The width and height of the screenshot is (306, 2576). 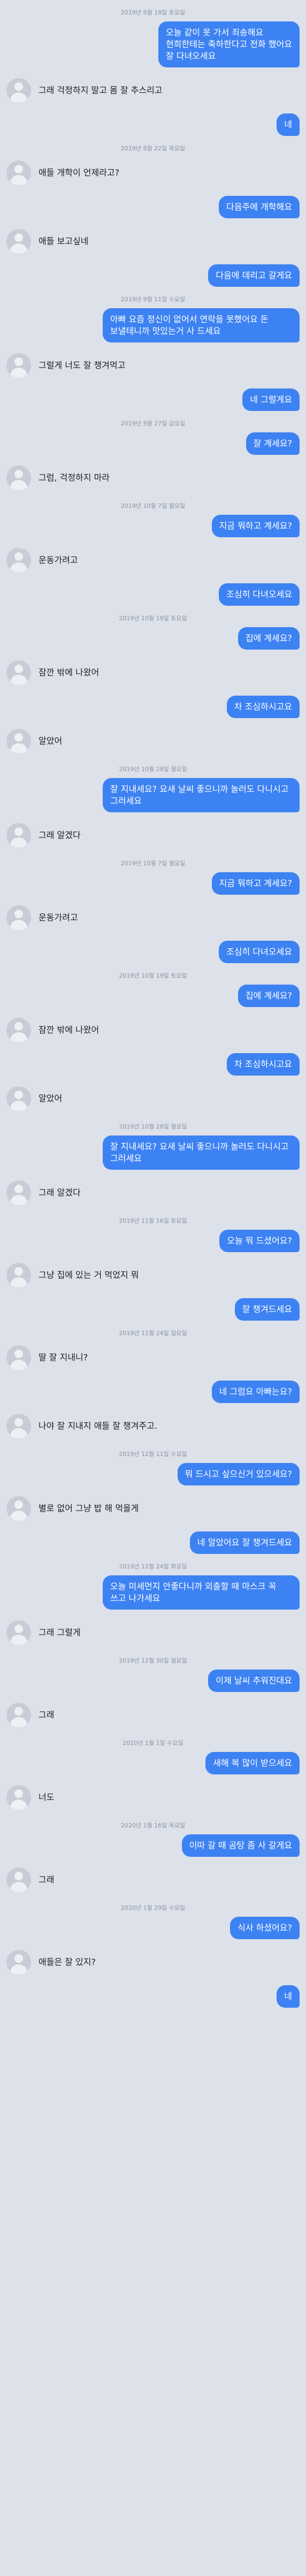 What do you see at coordinates (51, 1797) in the screenshot?
I see `received-message-text: 너도` at bounding box center [51, 1797].